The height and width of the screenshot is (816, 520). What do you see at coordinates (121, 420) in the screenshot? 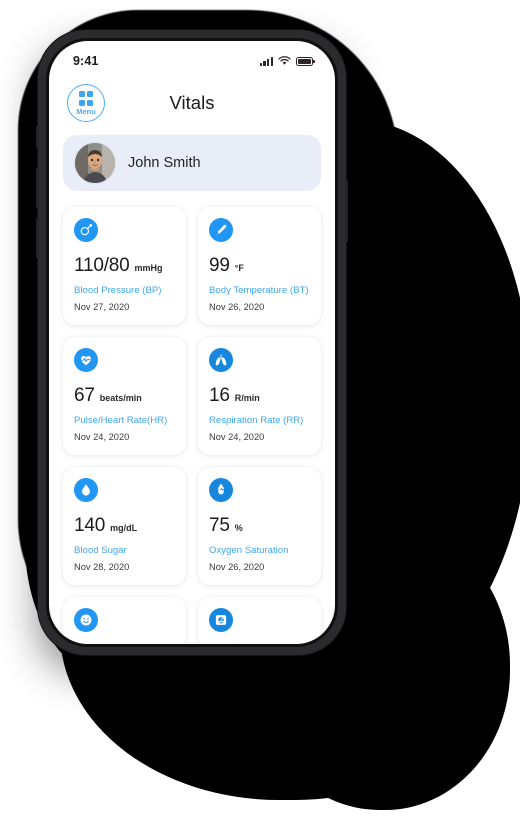
I see `vital-label: Pulse/Heart Rate(HR)` at bounding box center [121, 420].